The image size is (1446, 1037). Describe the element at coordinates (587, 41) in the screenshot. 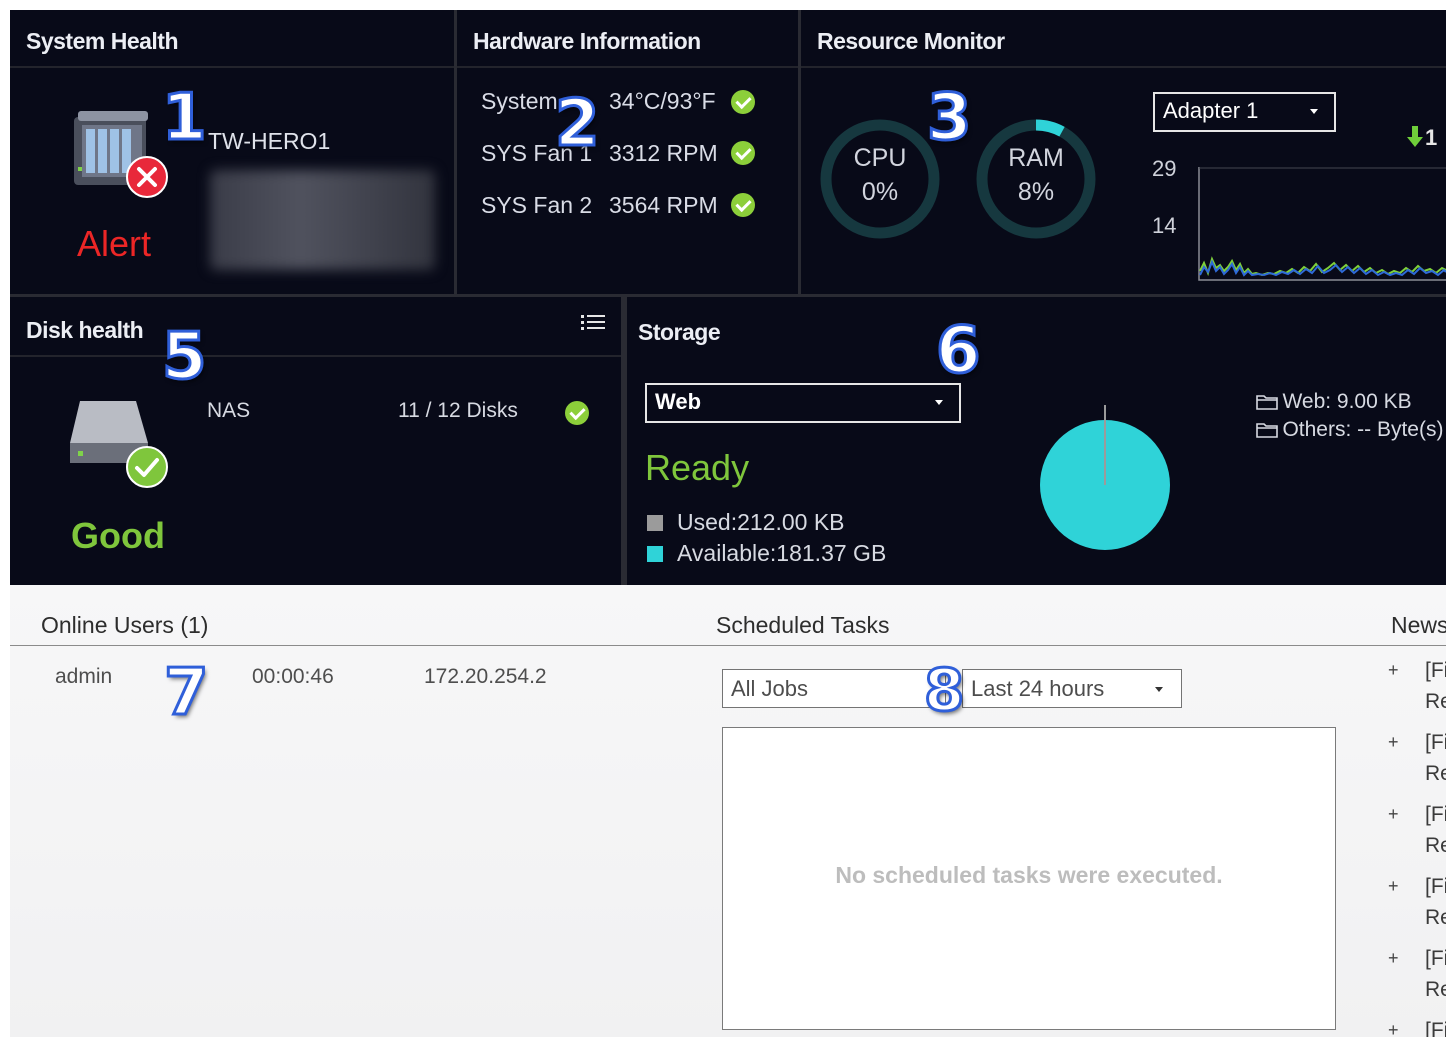

I see `hardware-info-title: Hardware Information` at that location.